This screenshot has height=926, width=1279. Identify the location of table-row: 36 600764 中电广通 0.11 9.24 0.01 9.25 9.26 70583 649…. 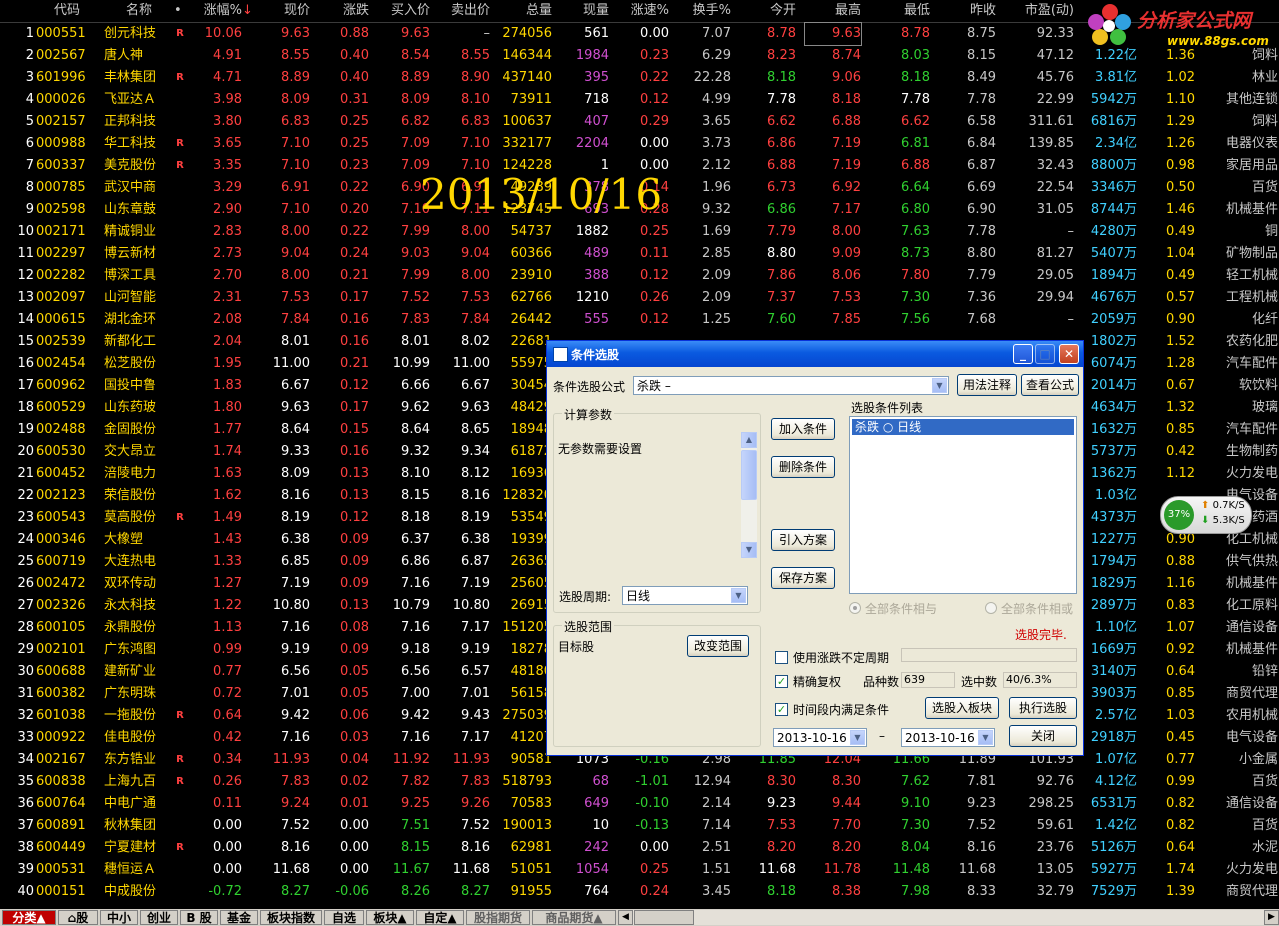
(639, 804).